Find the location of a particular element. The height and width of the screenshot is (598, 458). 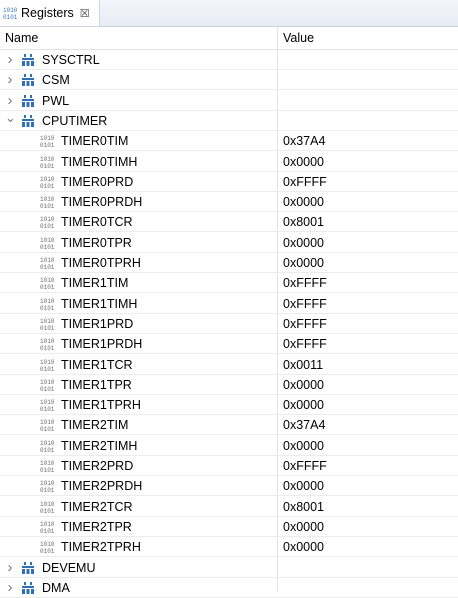

tree-group-dma: › DMA is located at coordinates (229, 588).